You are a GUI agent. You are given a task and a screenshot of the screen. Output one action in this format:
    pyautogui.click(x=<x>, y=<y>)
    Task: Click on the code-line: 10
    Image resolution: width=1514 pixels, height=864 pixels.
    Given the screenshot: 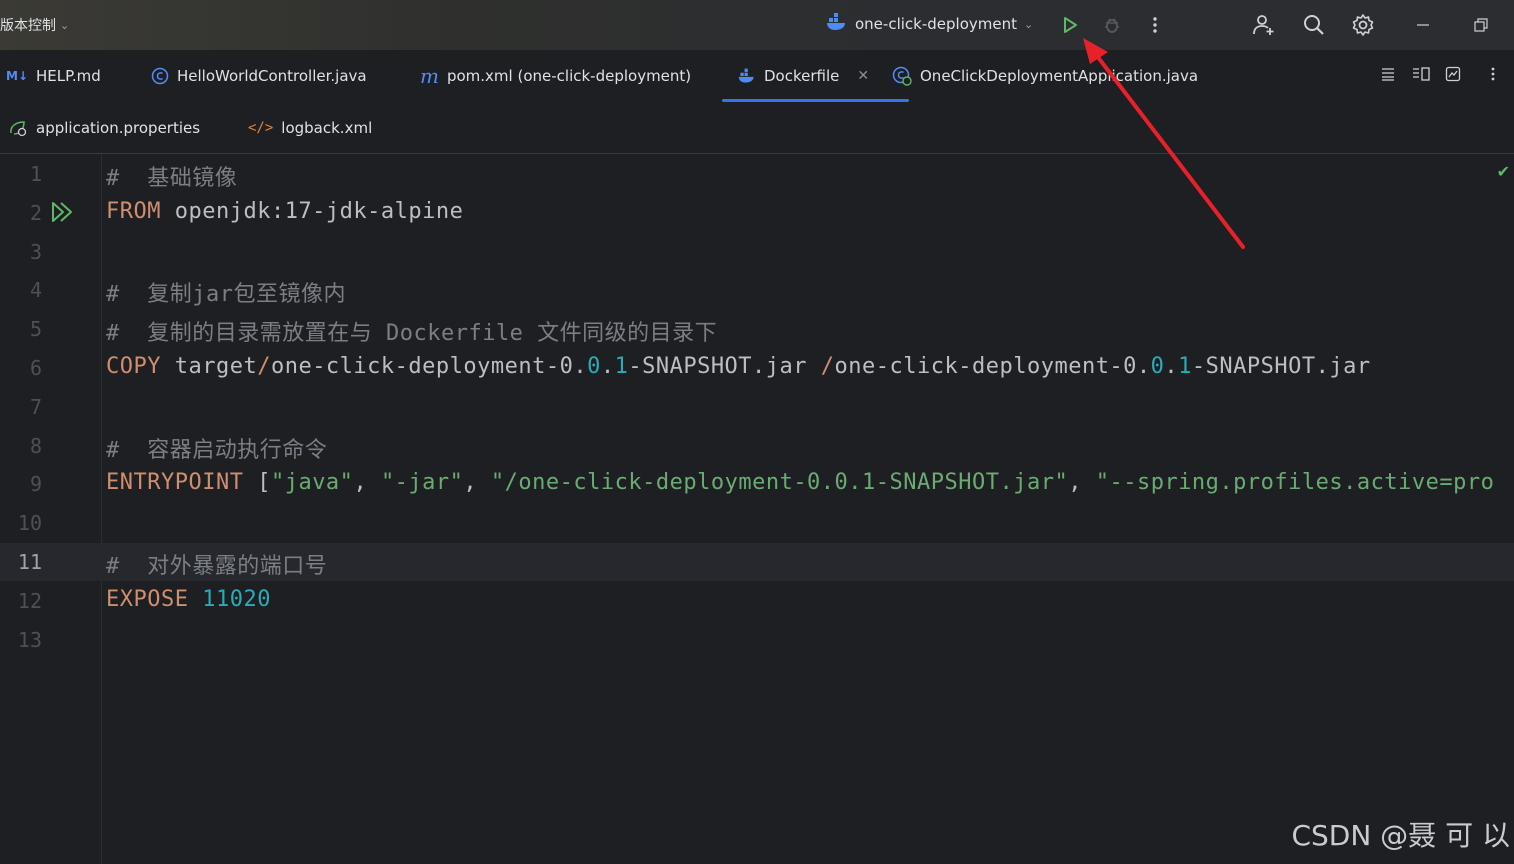 What is the action you would take?
    pyautogui.click(x=757, y=523)
    